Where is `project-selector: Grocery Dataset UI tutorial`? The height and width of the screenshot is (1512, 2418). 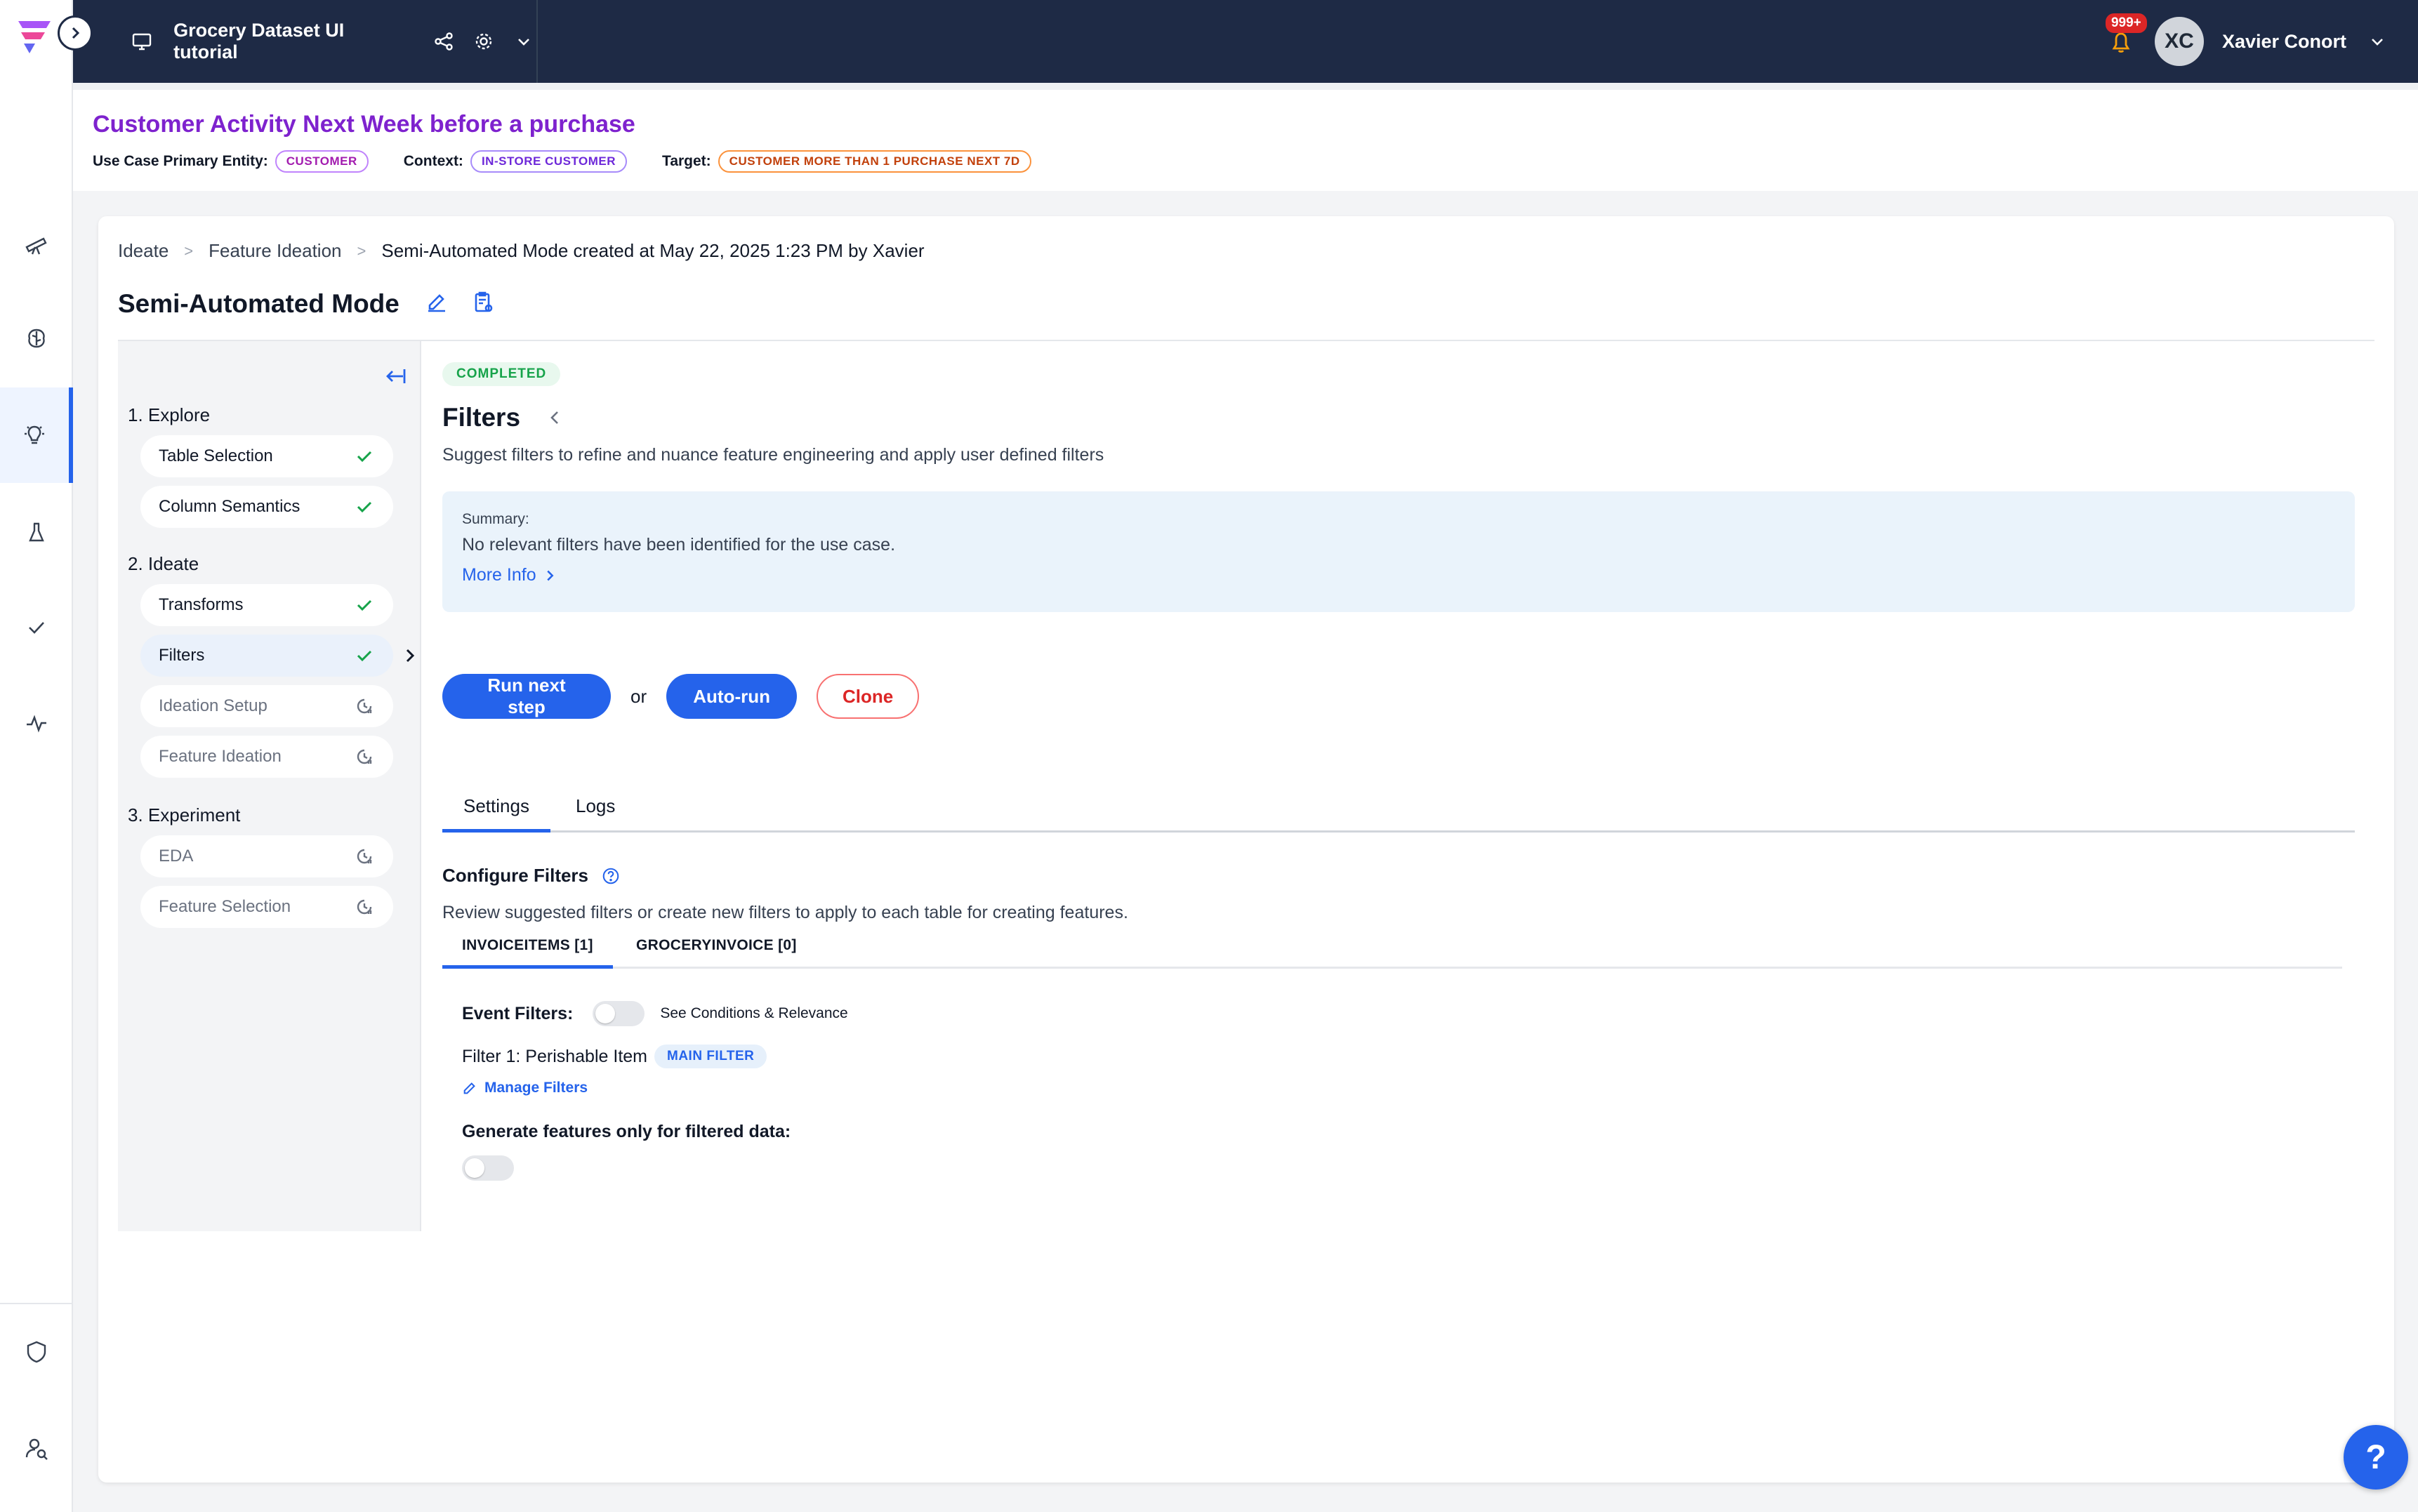
project-selector: Grocery Dataset UI tutorial is located at coordinates (305, 41).